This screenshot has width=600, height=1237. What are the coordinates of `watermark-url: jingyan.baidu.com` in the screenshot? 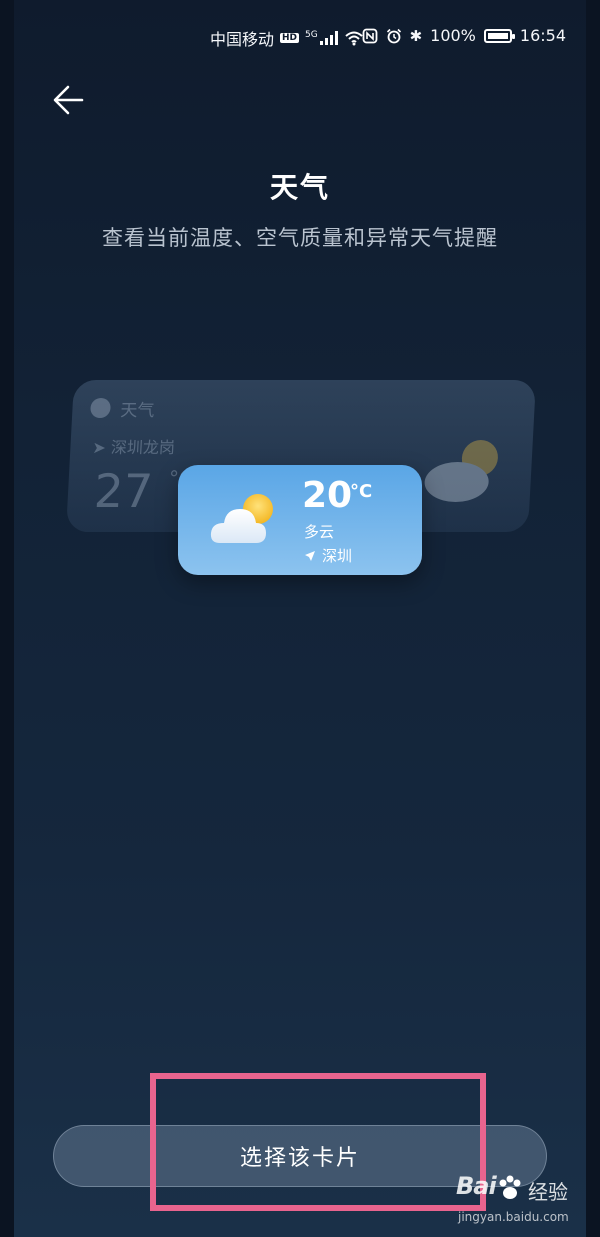 It's located at (513, 1217).